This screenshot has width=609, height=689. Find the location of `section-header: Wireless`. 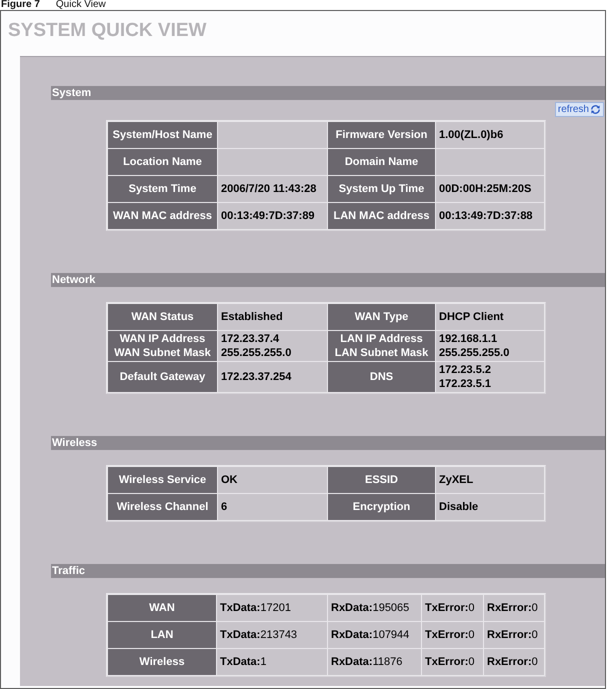

section-header: Wireless is located at coordinates (328, 443).